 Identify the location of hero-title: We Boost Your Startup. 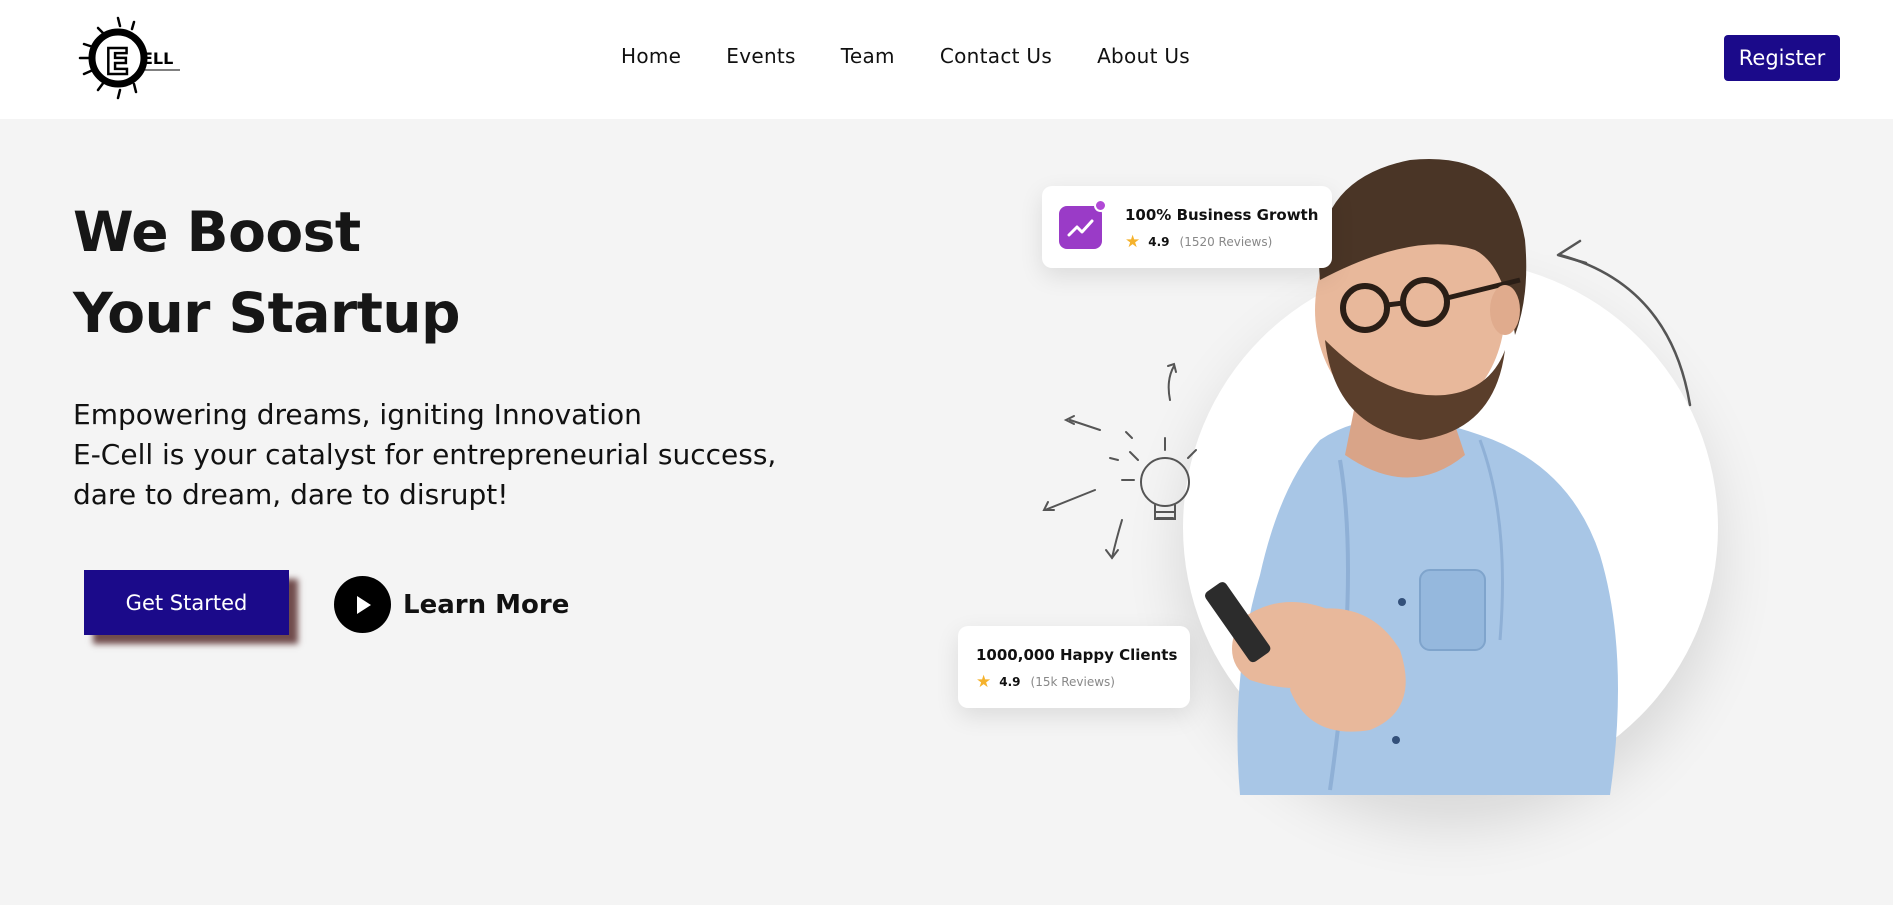
(266, 273).